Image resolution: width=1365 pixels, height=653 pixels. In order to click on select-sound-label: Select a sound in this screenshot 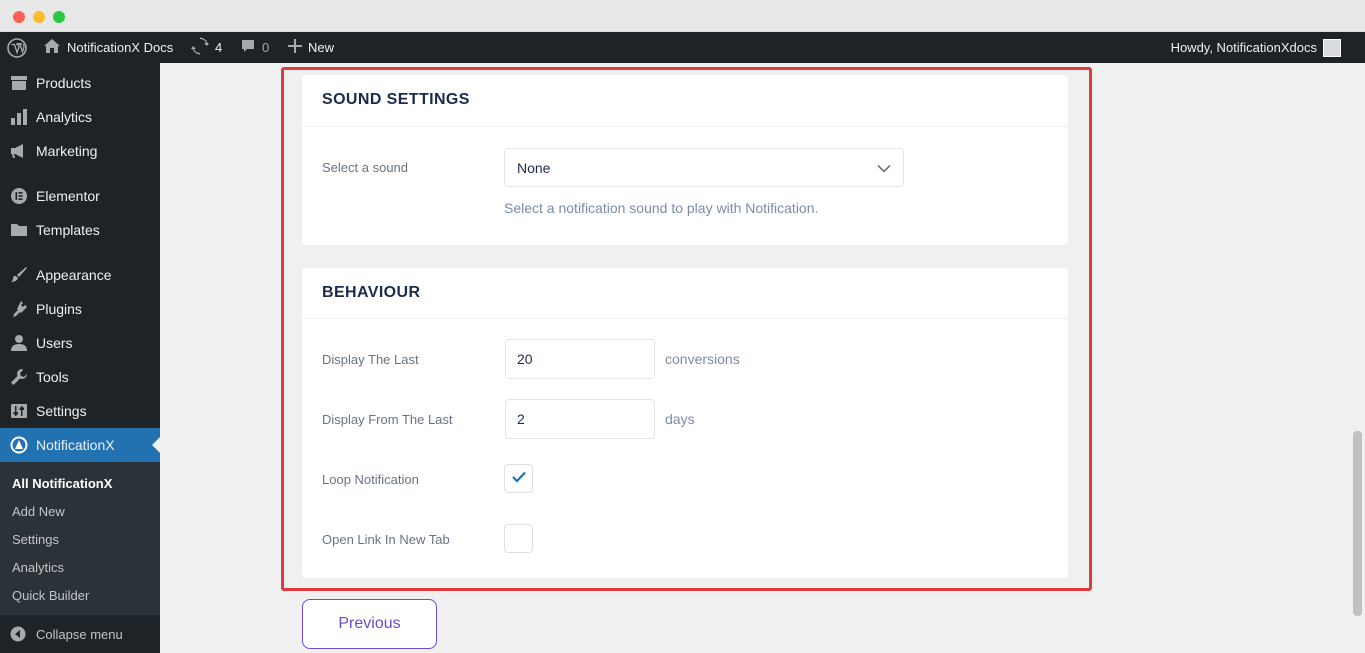, I will do `click(365, 167)`.